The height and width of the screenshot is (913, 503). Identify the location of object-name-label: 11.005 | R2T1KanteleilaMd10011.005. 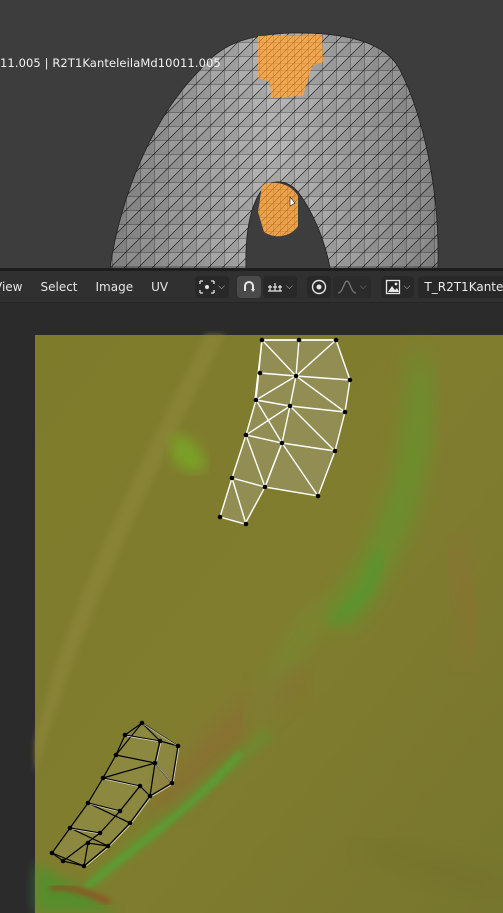
(110, 63).